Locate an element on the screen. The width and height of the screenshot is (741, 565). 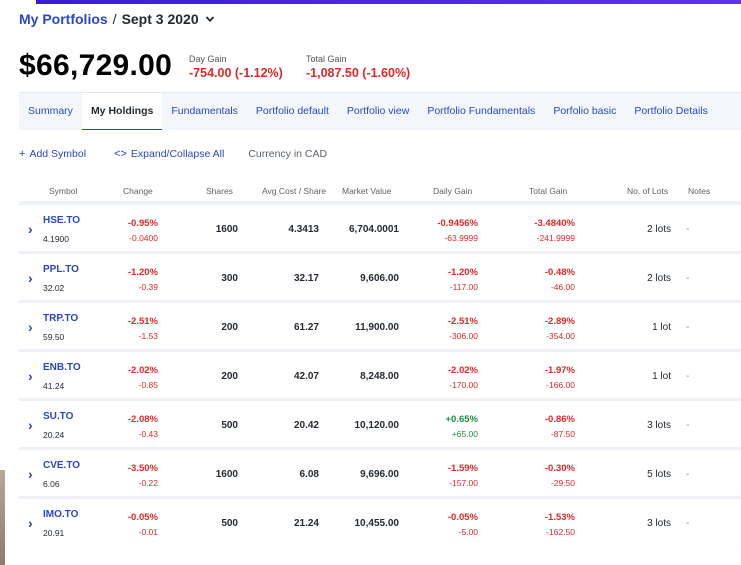
holding-change-amount: -0.85 is located at coordinates (148, 385).